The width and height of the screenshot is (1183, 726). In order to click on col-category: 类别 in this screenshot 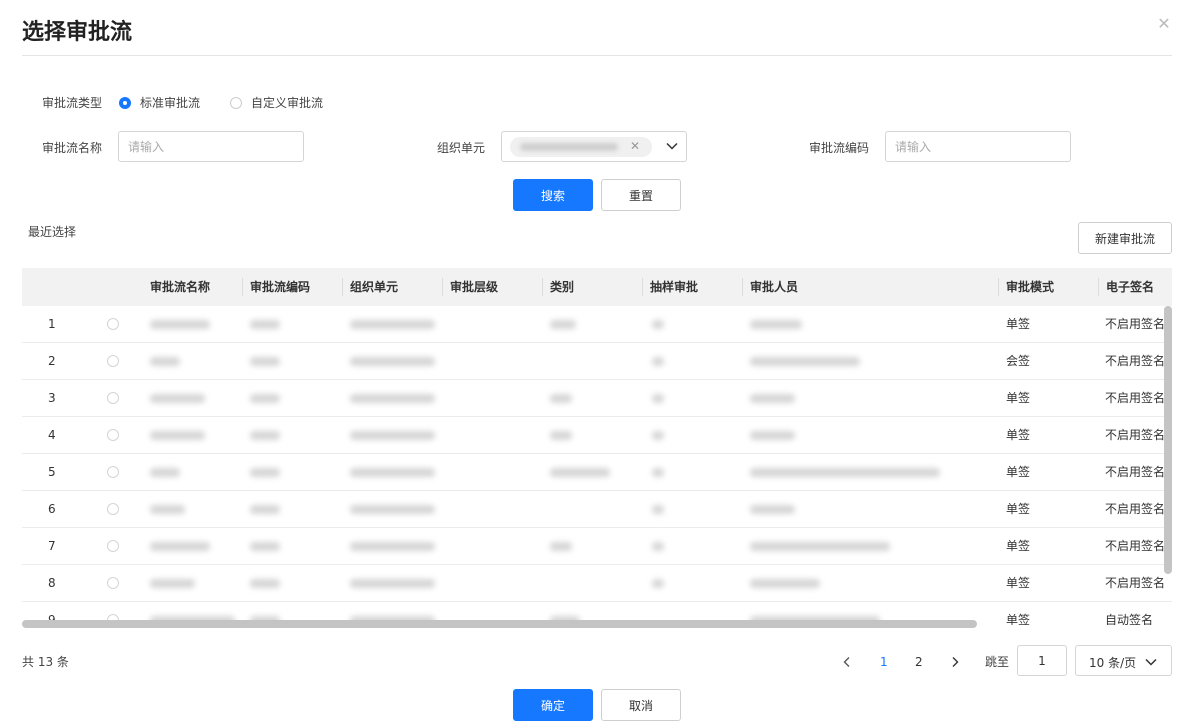, I will do `click(562, 287)`.